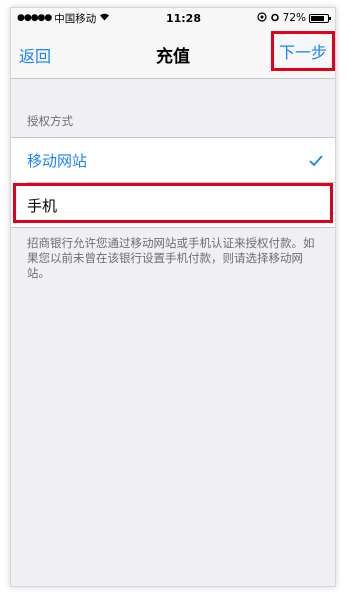 This screenshot has width=348, height=596. Describe the element at coordinates (104, 18) in the screenshot. I see `wifi-icon` at that location.